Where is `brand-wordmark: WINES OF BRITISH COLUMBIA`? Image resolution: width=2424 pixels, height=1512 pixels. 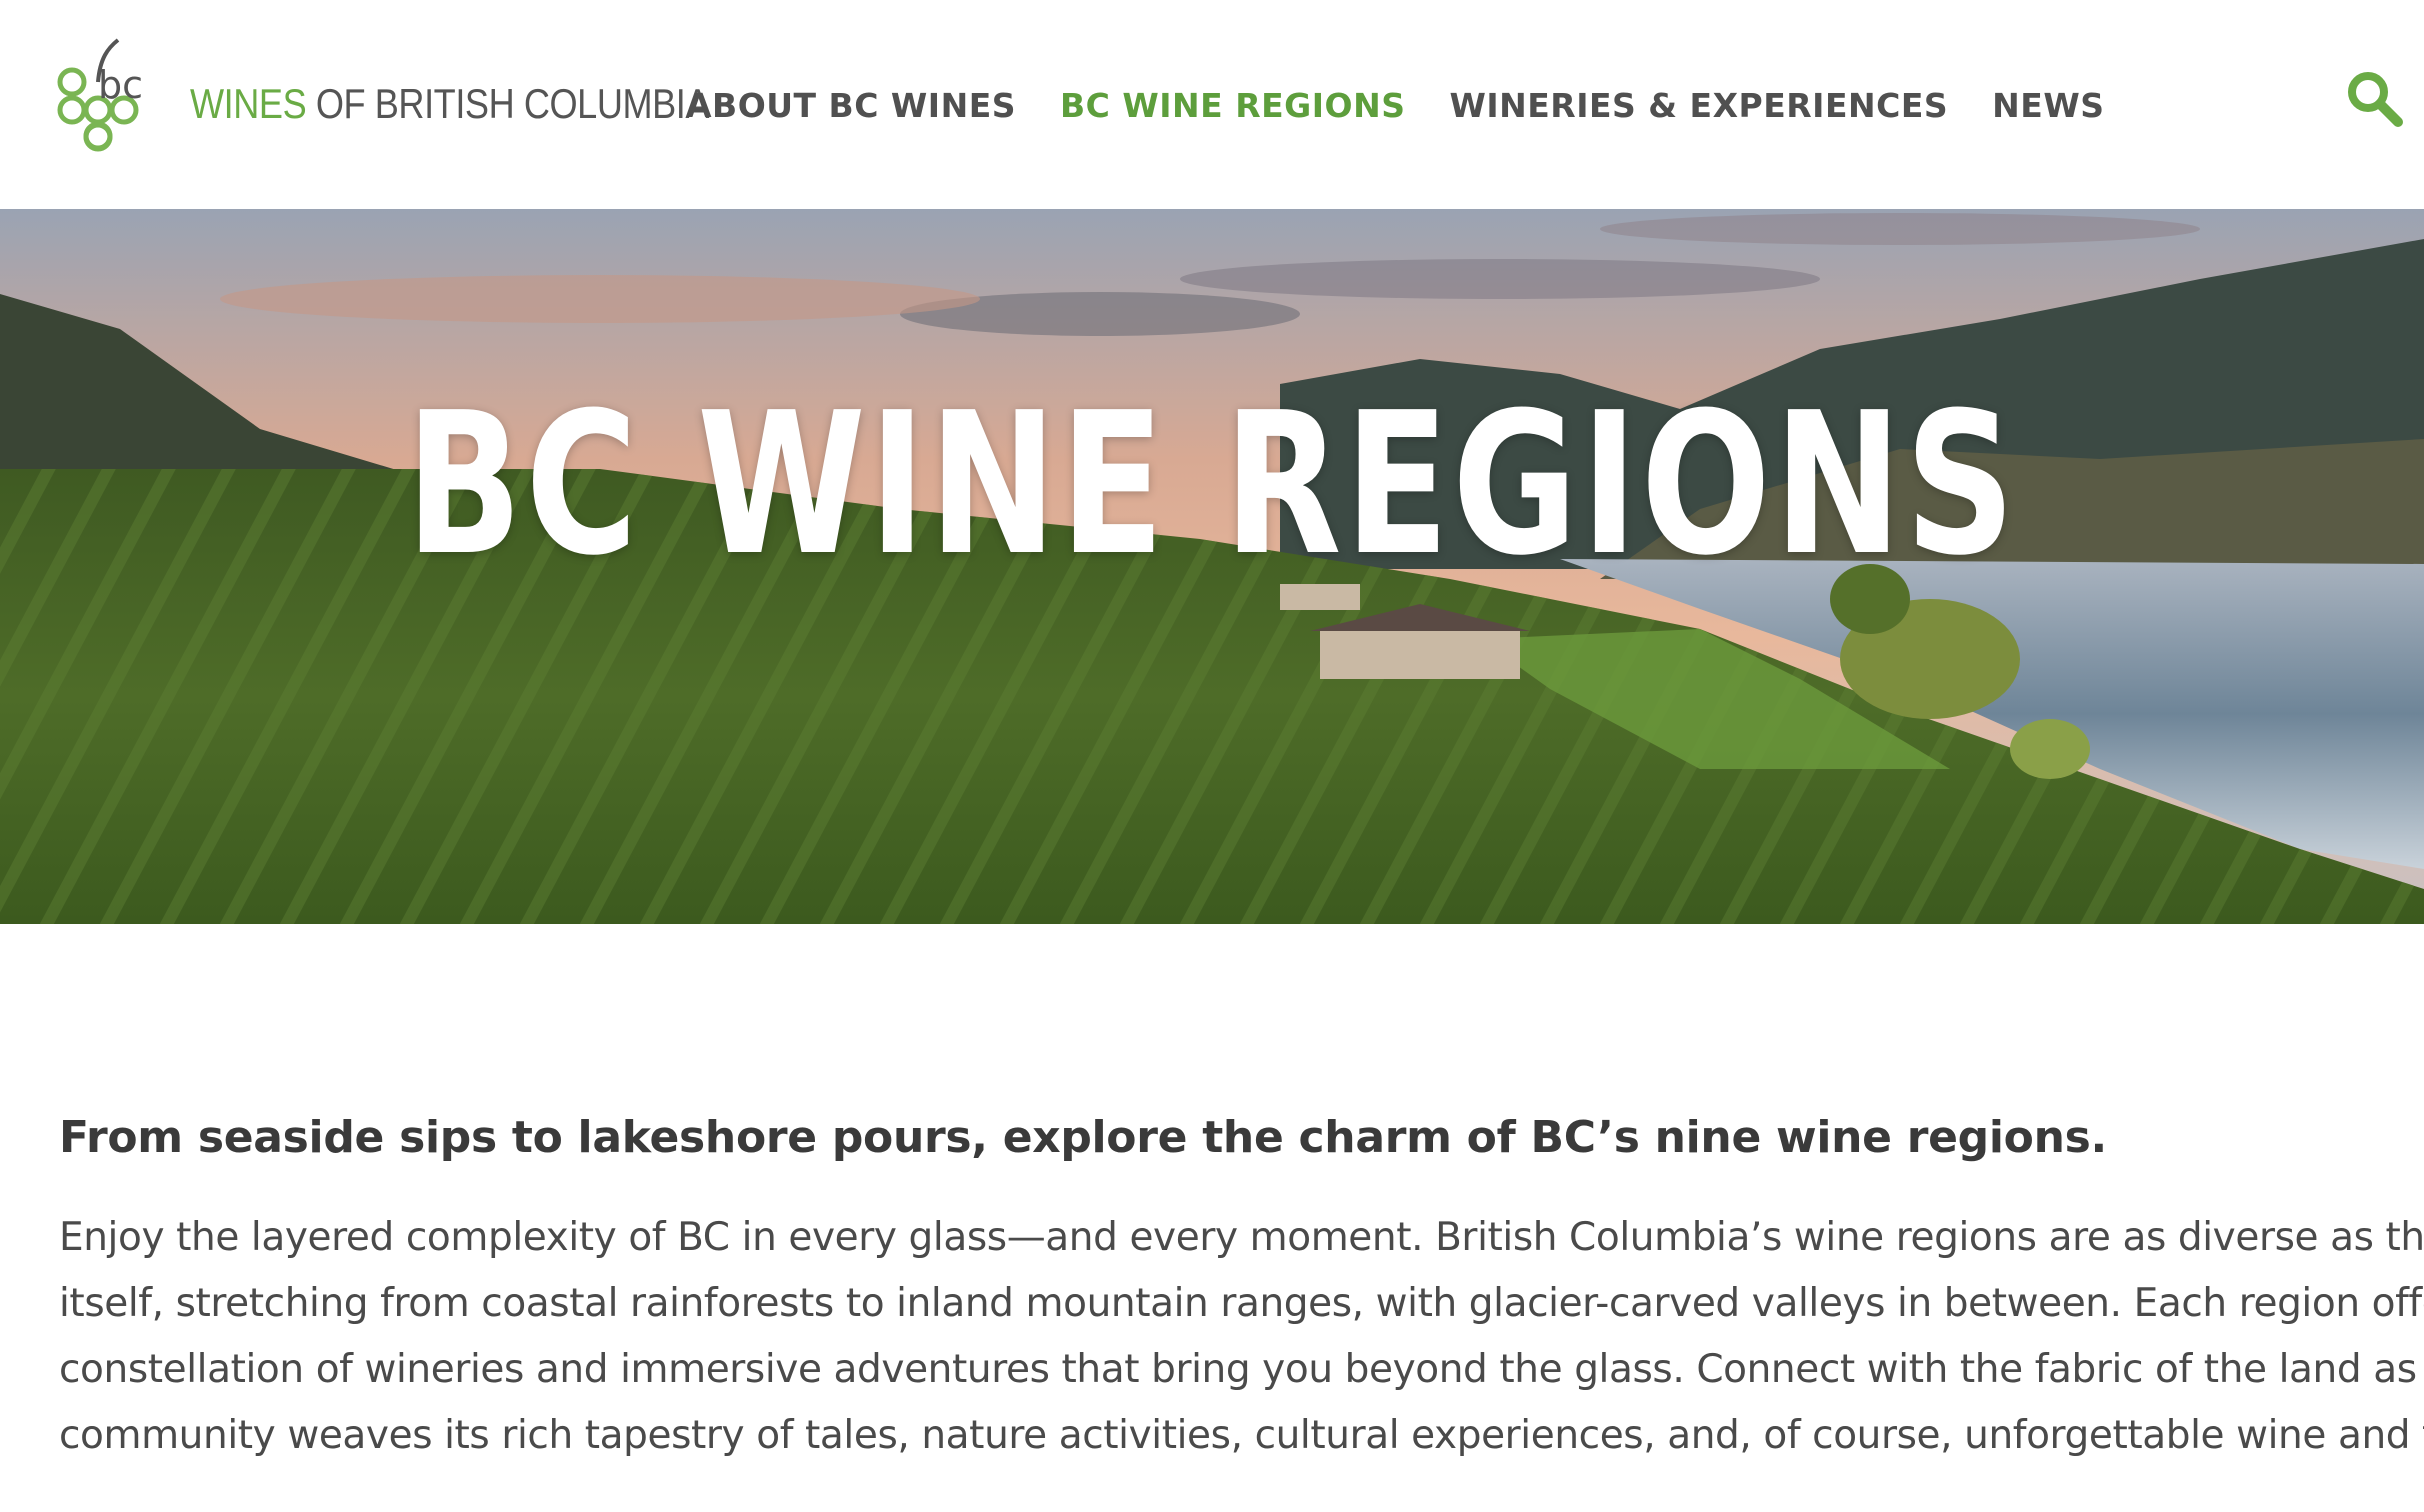
brand-wordmark: WINES OF BRITISH COLUMBIA is located at coordinates (449, 104).